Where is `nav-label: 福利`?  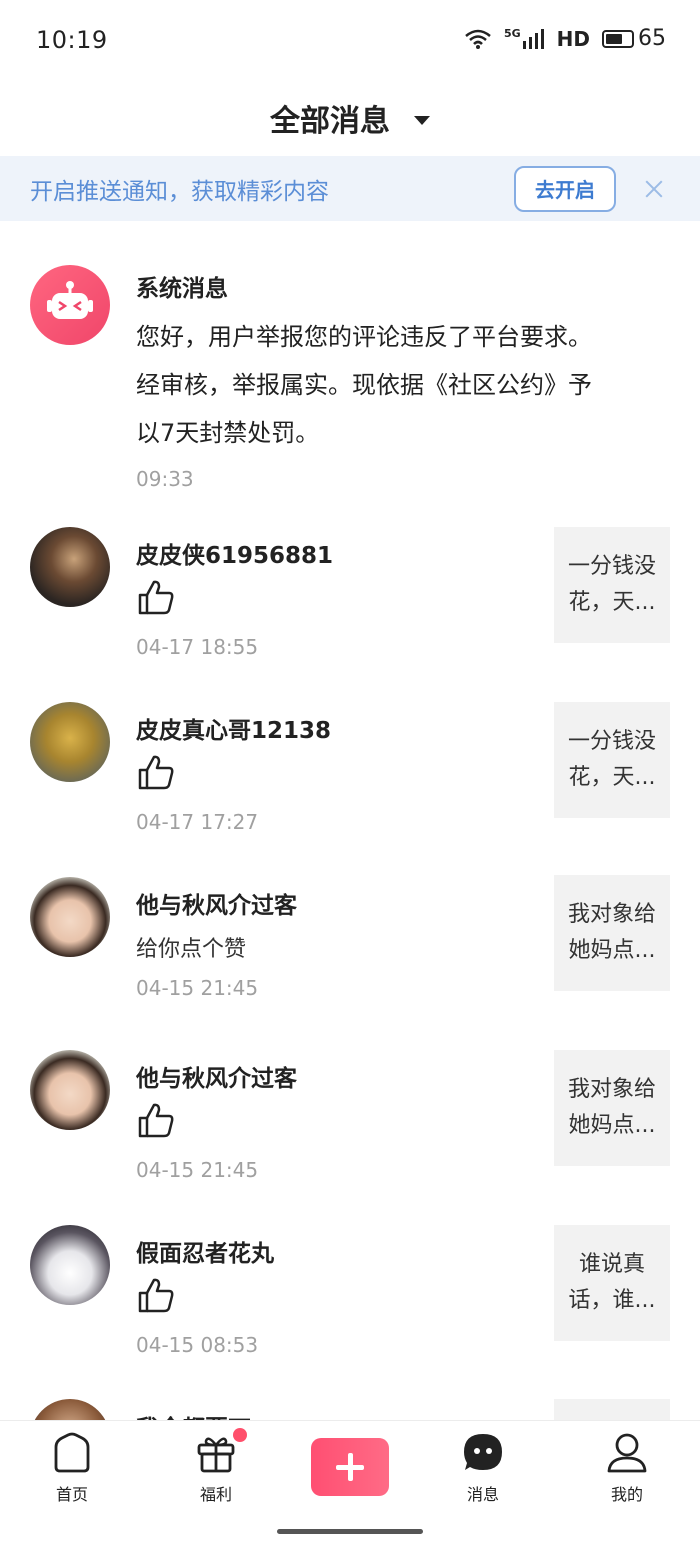 nav-label: 福利 is located at coordinates (215, 1494).